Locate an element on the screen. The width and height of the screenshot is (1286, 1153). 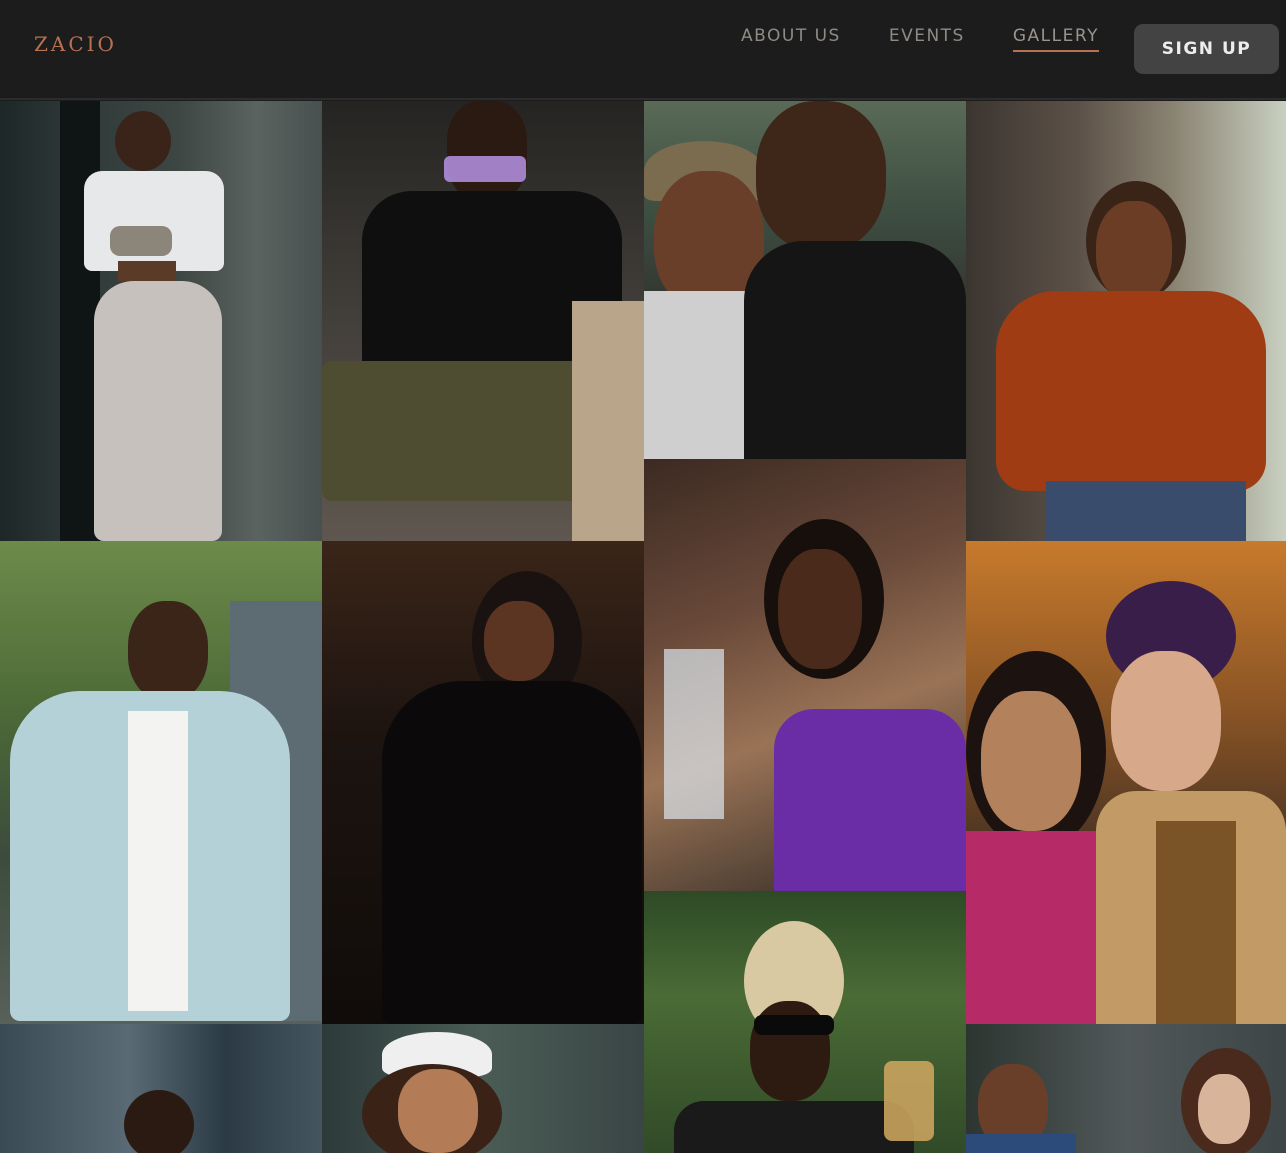
main-nav: ABOUT US EVENTS GALLERY is located at coordinates (944, 39).